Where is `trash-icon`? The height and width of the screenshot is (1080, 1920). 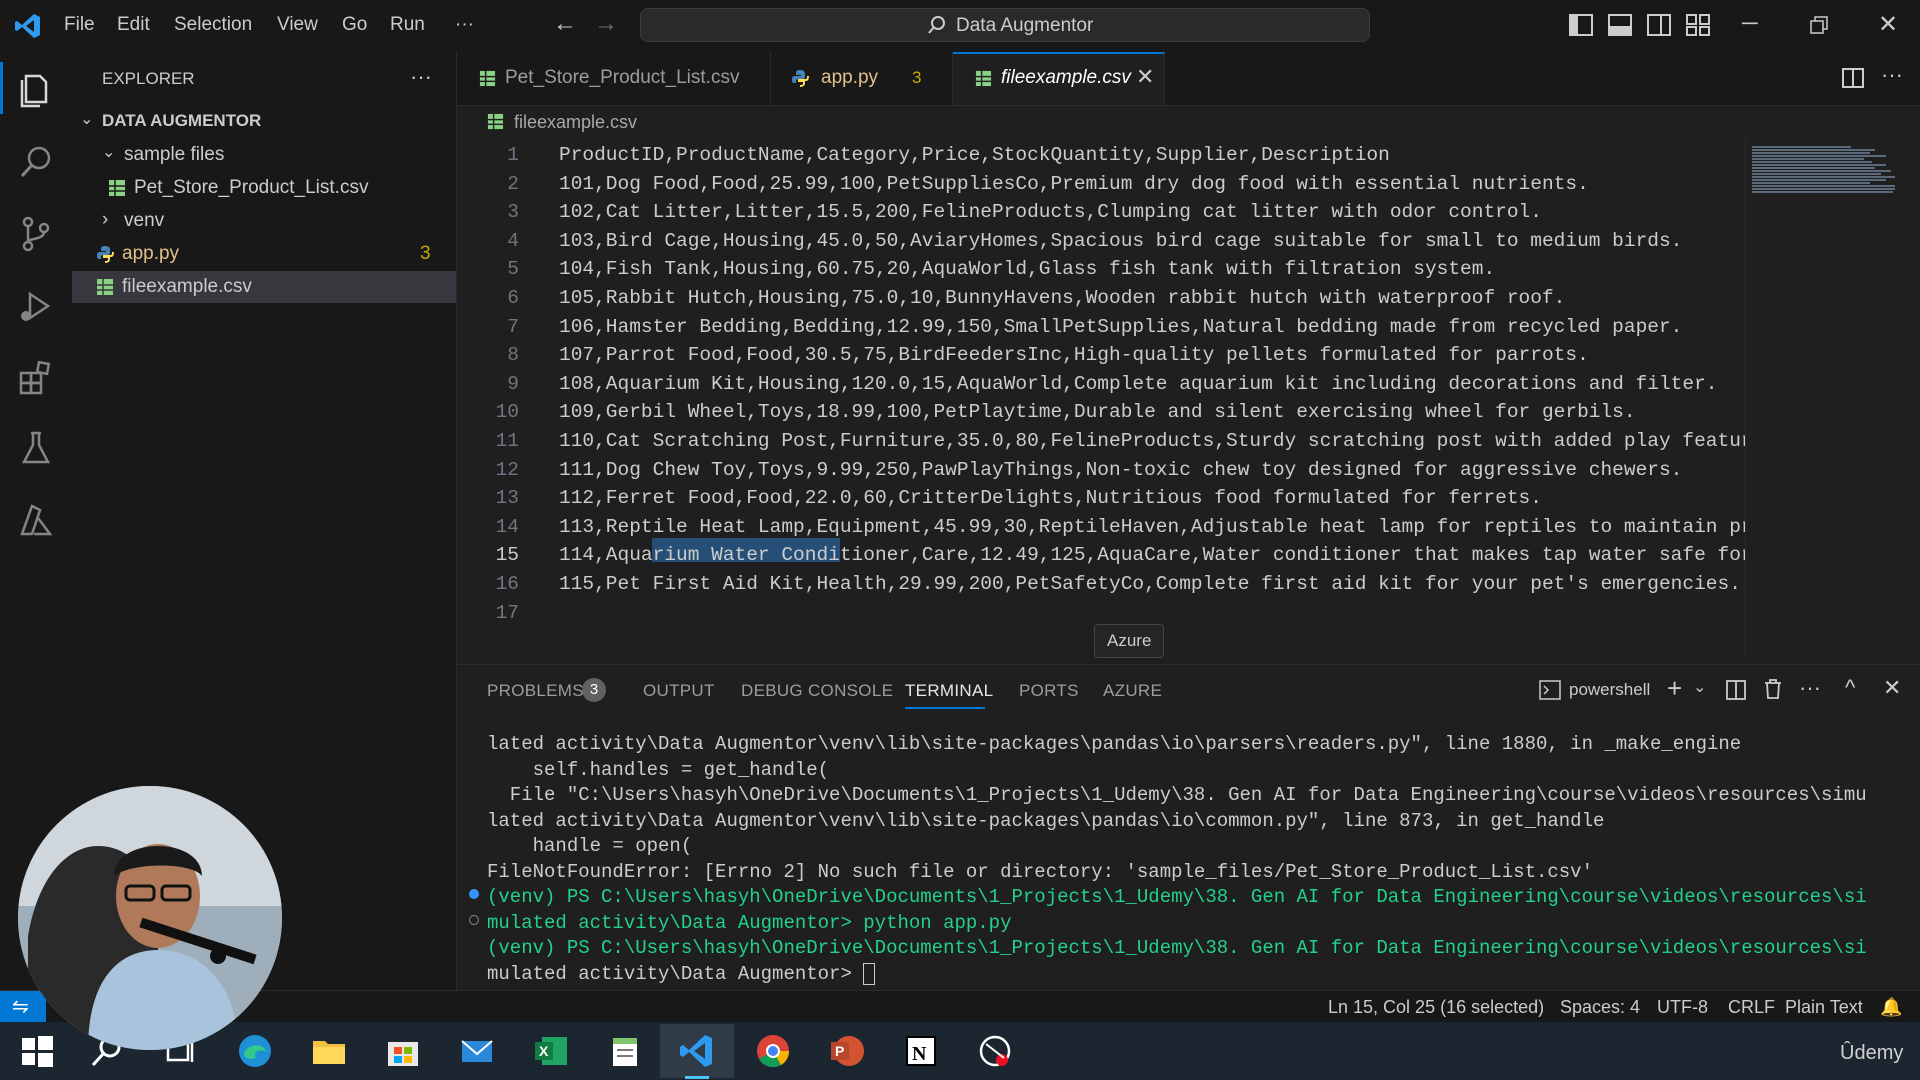
trash-icon is located at coordinates (1773, 689).